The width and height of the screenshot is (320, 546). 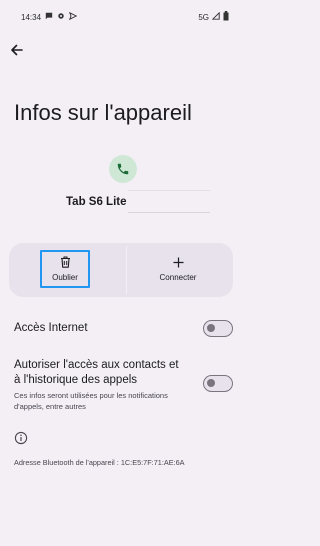 What do you see at coordinates (65, 269) in the screenshot?
I see `forget-button: Oublier` at bounding box center [65, 269].